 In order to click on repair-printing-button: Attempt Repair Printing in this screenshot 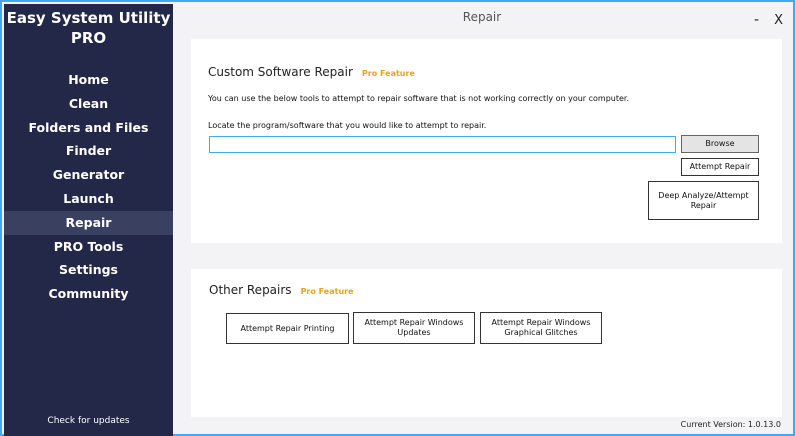, I will do `click(287, 328)`.